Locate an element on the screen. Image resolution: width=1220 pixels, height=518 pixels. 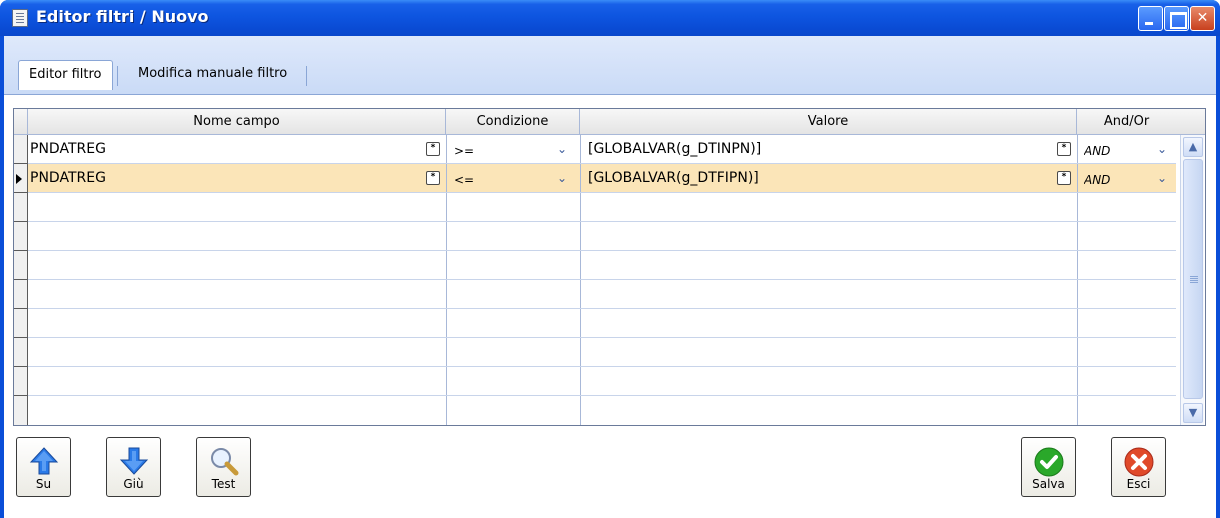
giu-button: Giù is located at coordinates (133, 467).